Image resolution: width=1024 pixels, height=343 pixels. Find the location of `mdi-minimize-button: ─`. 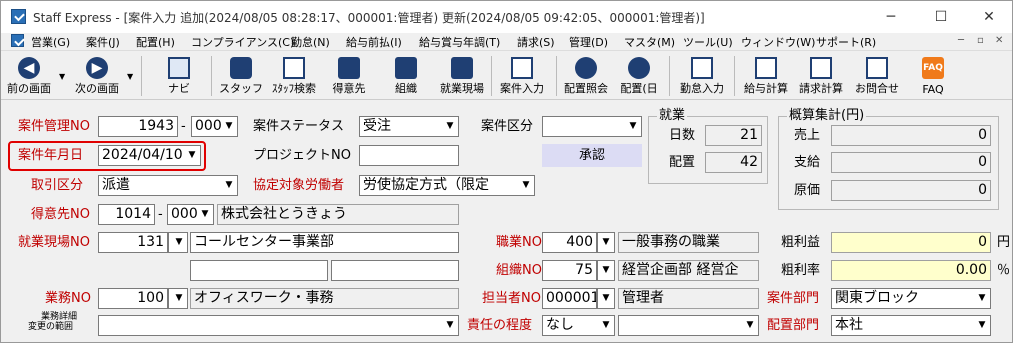

mdi-minimize-button: ─ is located at coordinates (961, 40).